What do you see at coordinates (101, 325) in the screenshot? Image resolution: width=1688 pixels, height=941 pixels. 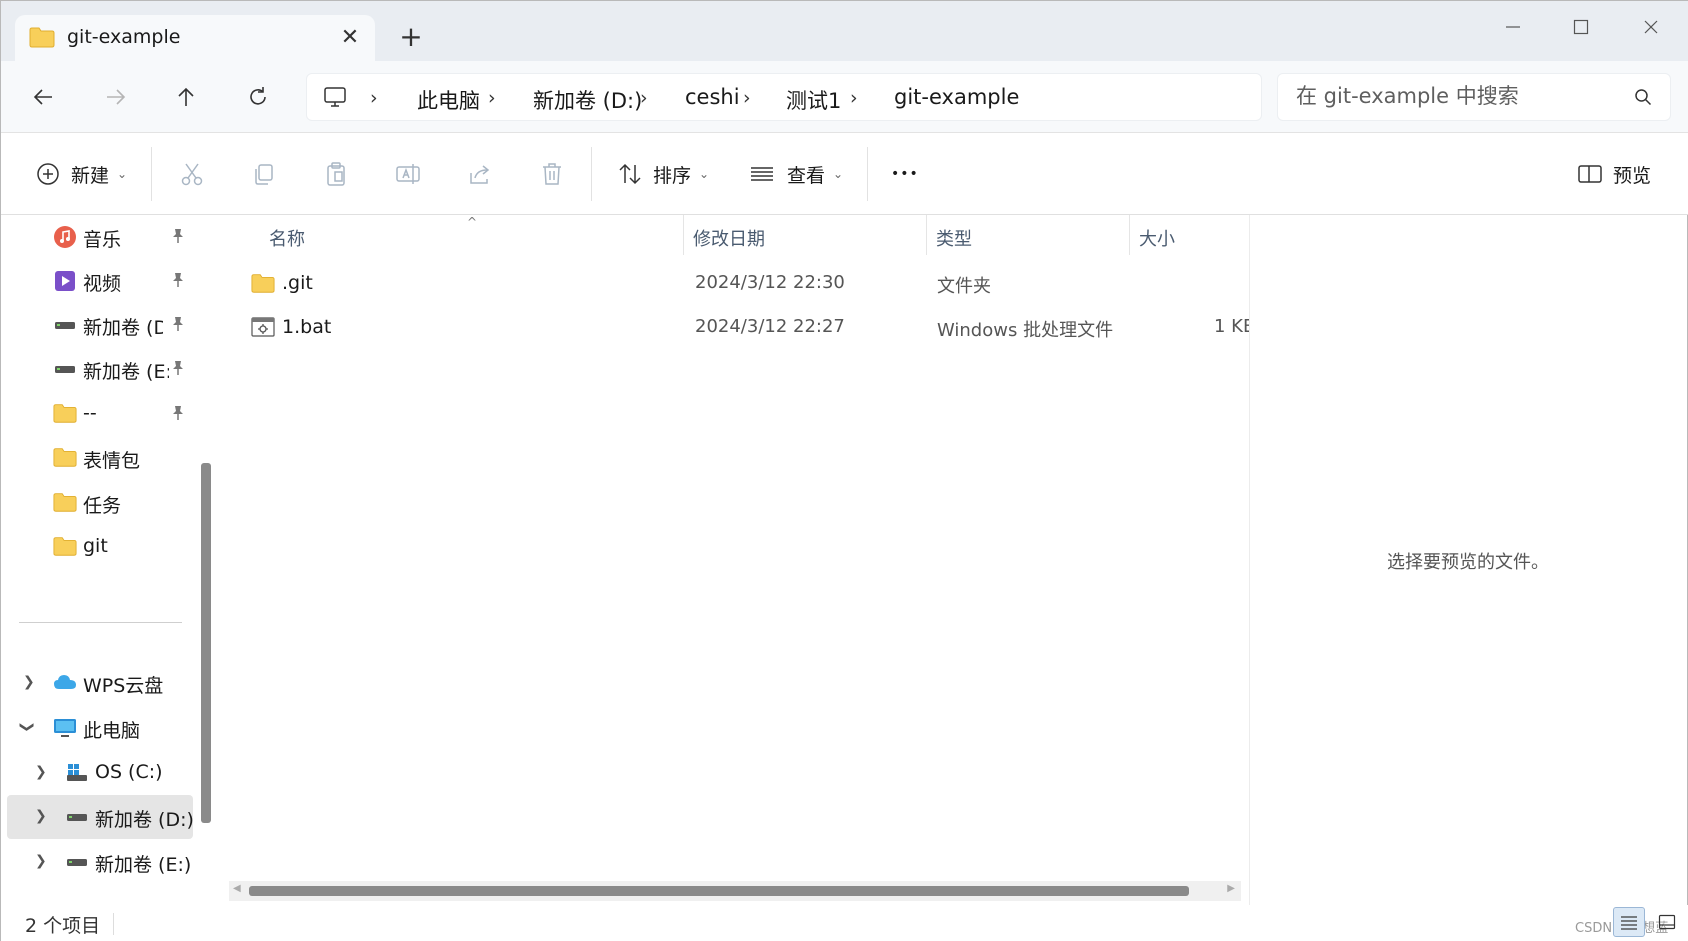 I see `sidebar-item-drive-d: 新加卷 (D:)` at bounding box center [101, 325].